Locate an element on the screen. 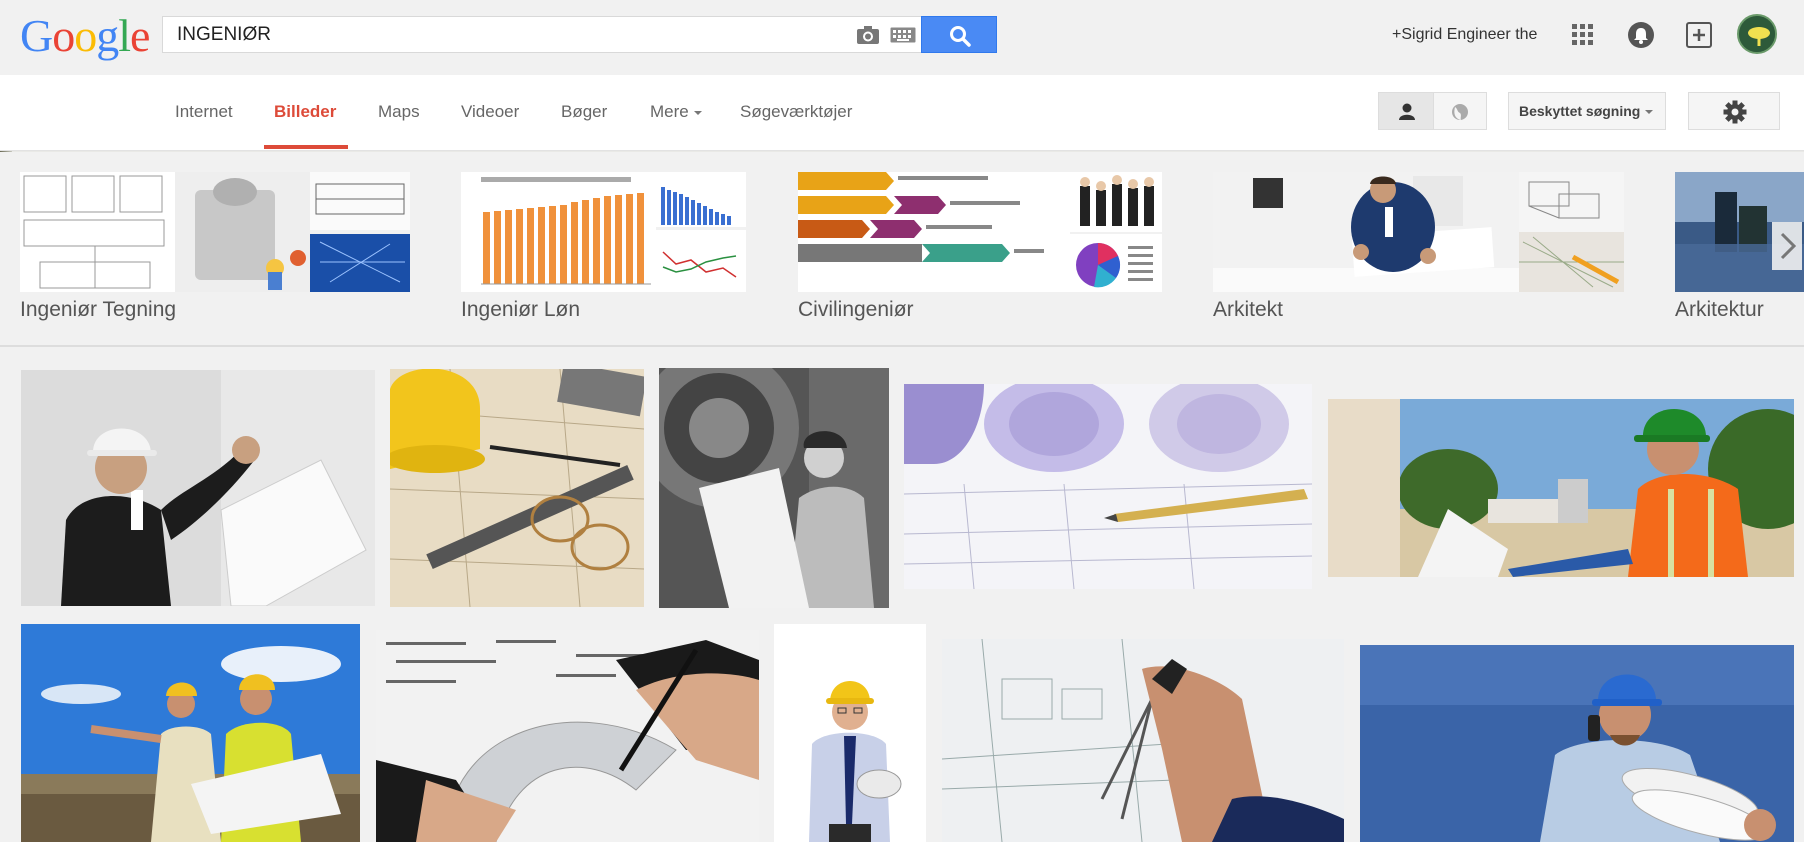 This screenshot has width=1804, height=842. search-box is located at coordinates (542, 34).